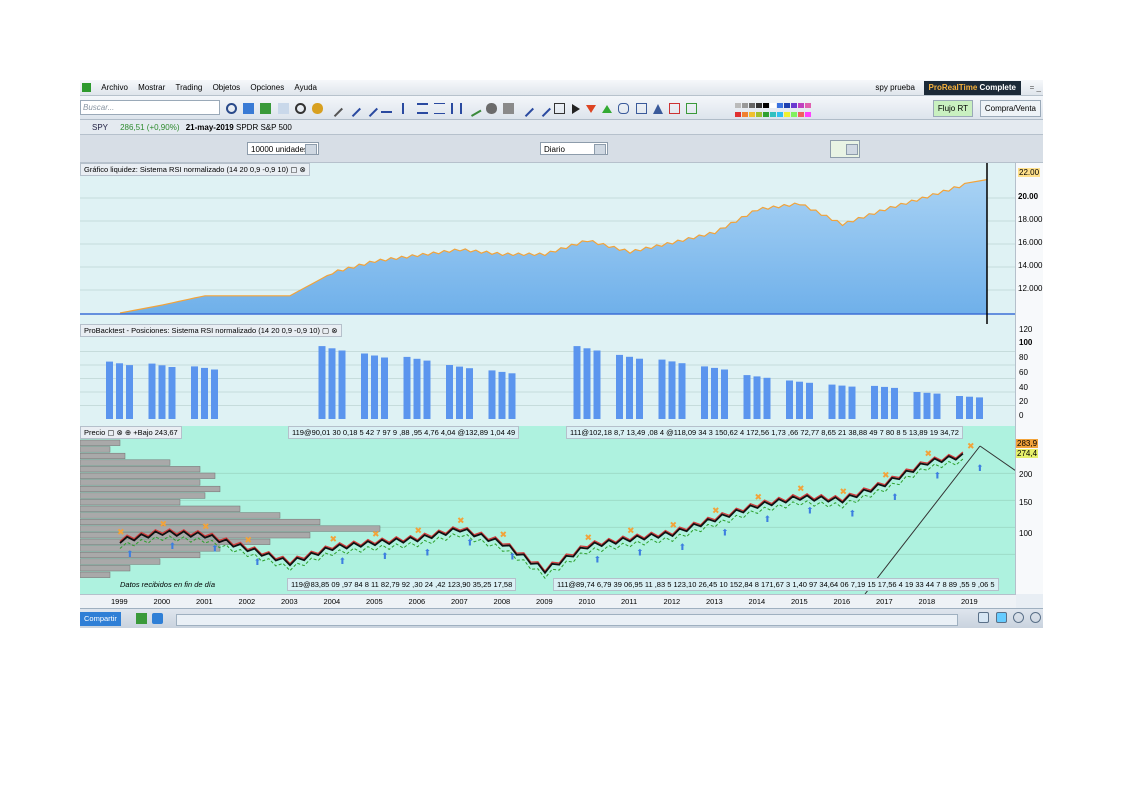 This screenshot has height=794, width=1122. Describe the element at coordinates (247, 601) in the screenshot. I see `year-label: 2002` at that location.